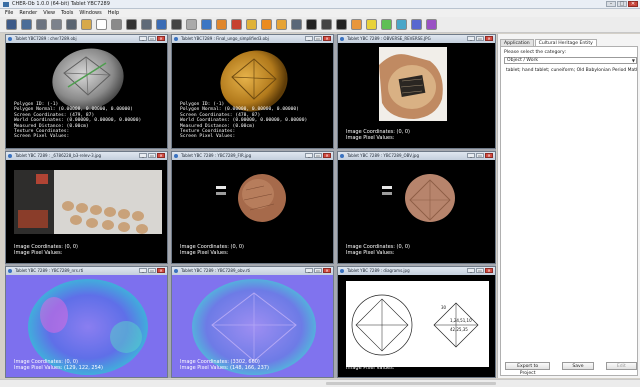  Describe the element at coordinates (28, 13) in the screenshot. I see `menu-render: Render` at that location.